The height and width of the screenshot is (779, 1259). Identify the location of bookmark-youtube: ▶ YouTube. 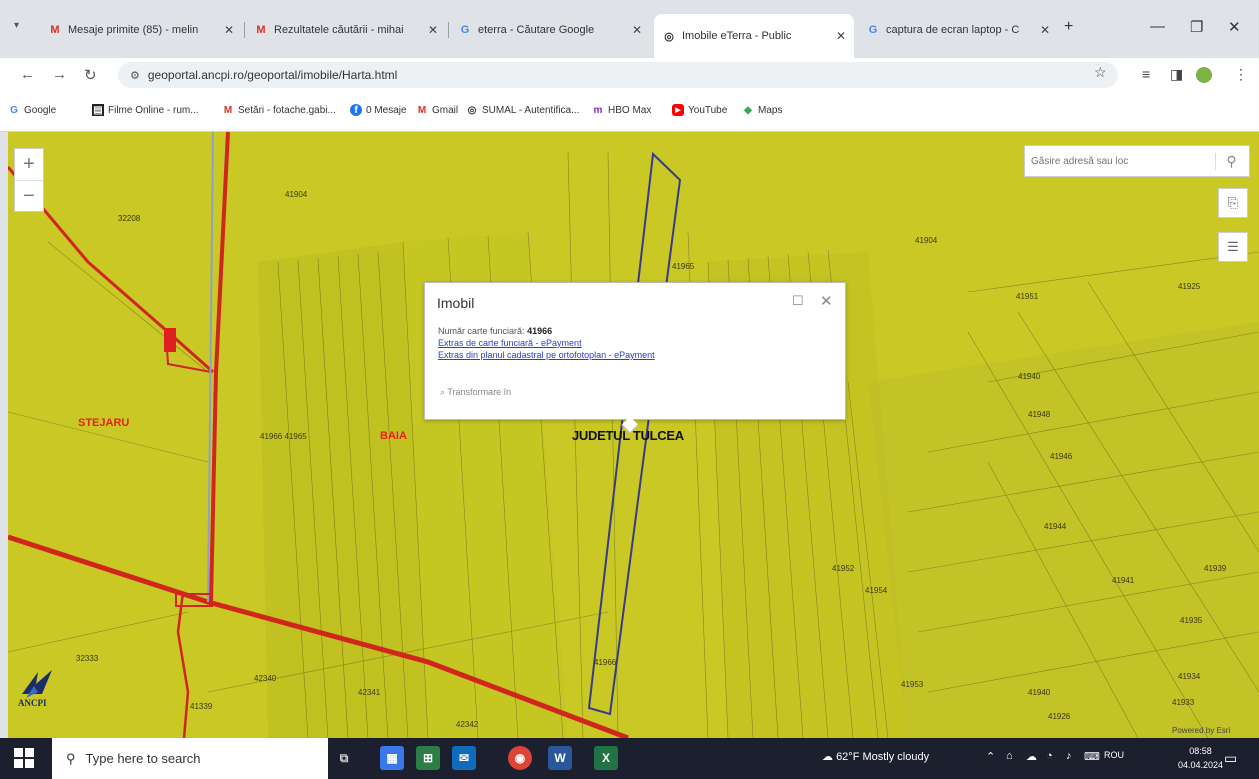
(699, 110).